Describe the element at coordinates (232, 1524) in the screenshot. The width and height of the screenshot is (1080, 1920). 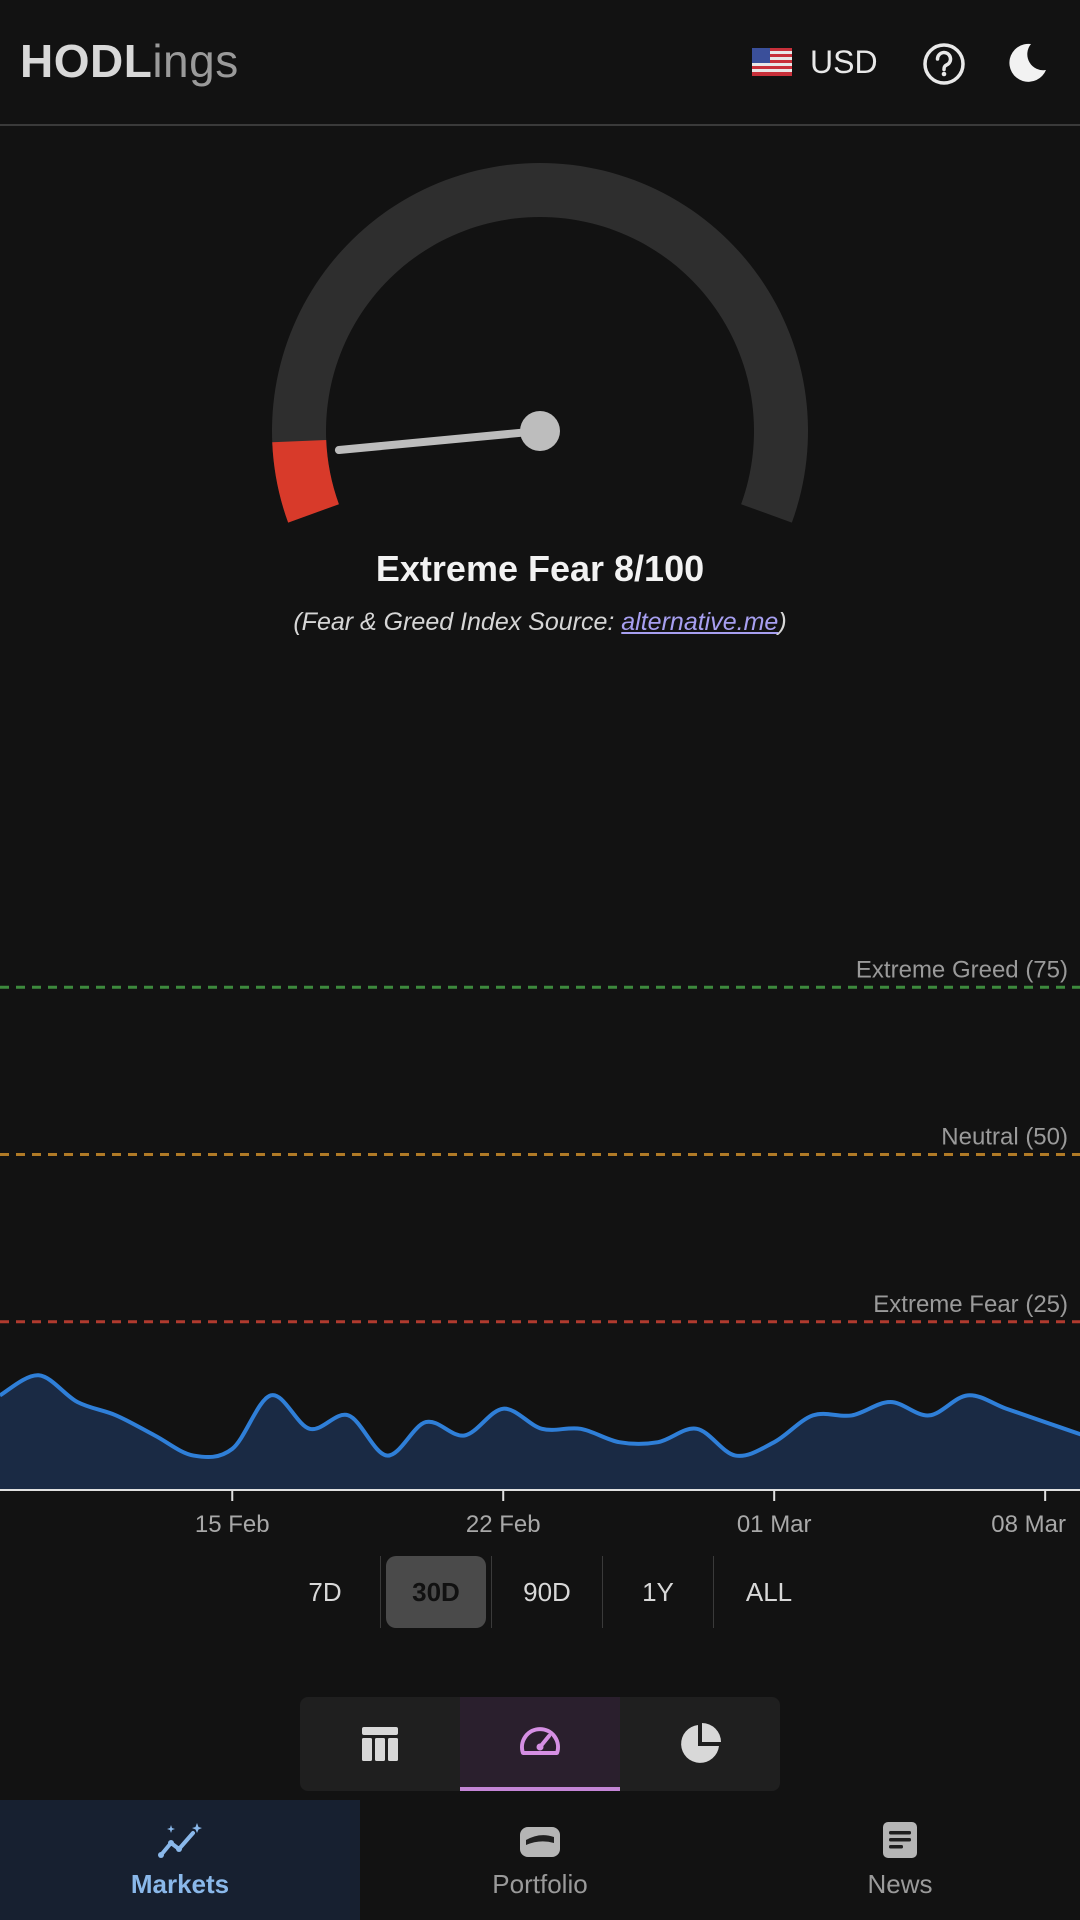
I see `x-tick-label-0: 15 Feb` at that location.